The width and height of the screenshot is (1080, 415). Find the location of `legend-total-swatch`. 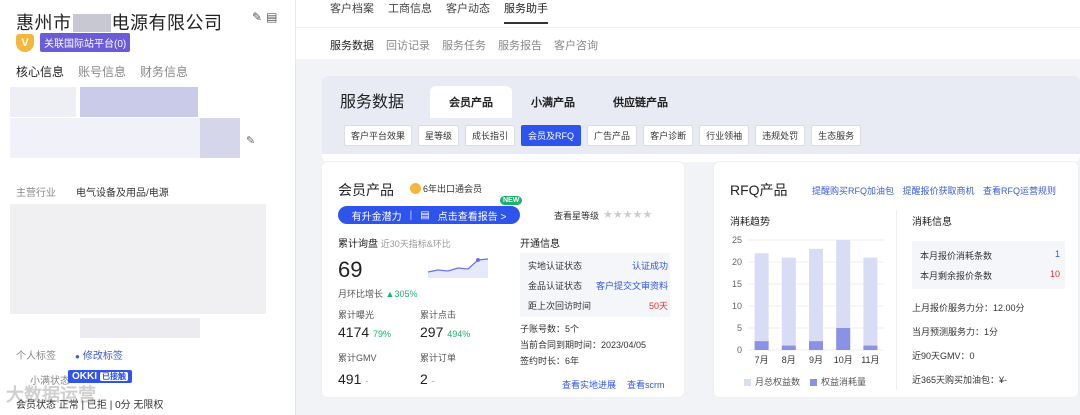

legend-total-swatch is located at coordinates (747, 382).